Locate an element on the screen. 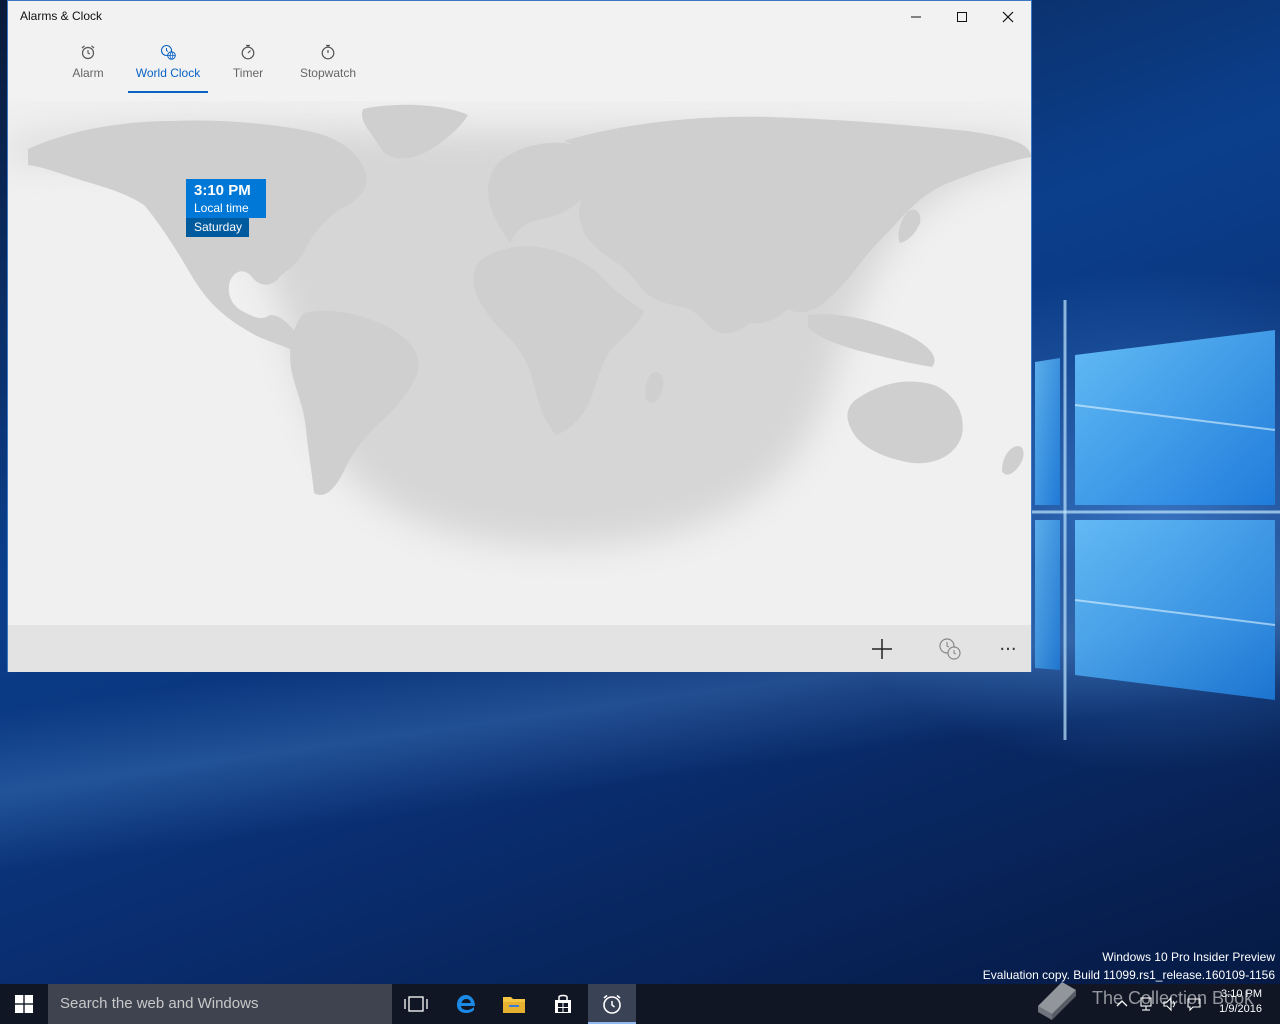 This screenshot has width=1280, height=1024. pivot-tabs: Alarm World Clock Timer Stopwatch is located at coordinates (208, 67).